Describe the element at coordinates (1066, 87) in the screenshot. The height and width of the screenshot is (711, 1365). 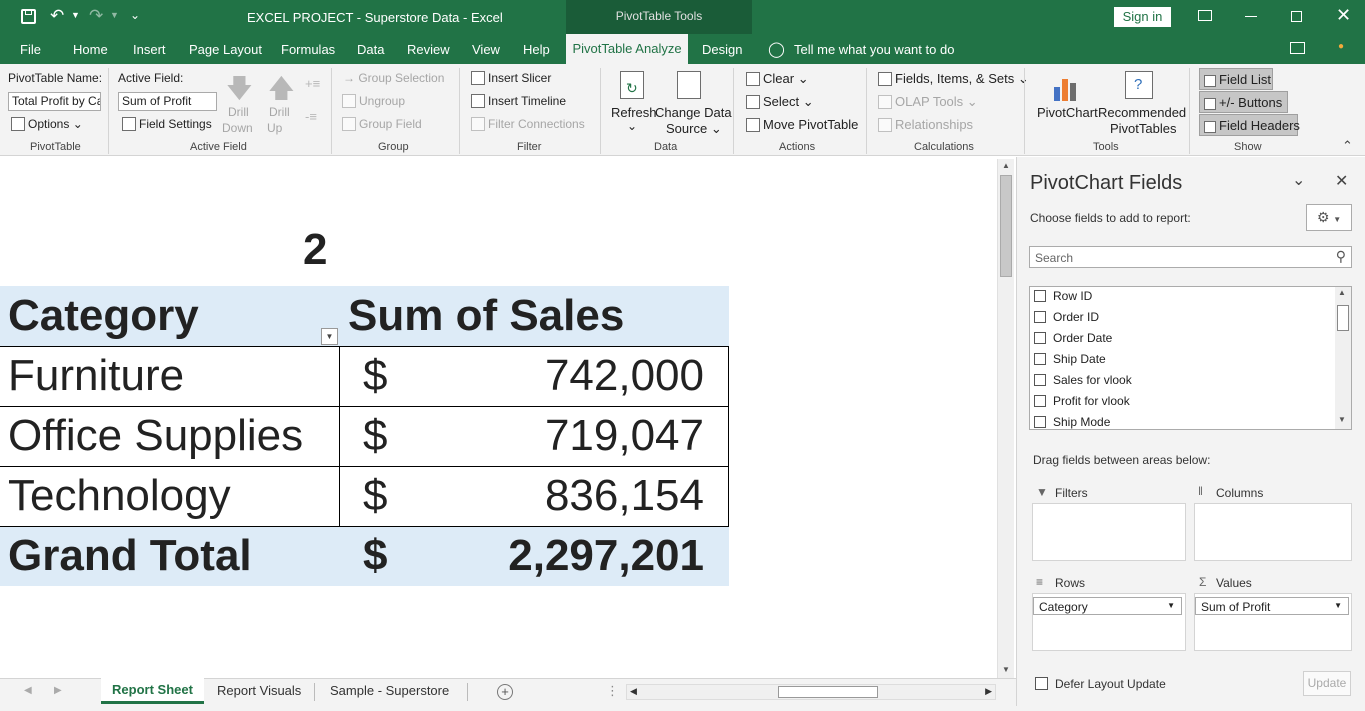
I see `pivotchart-icon` at that location.